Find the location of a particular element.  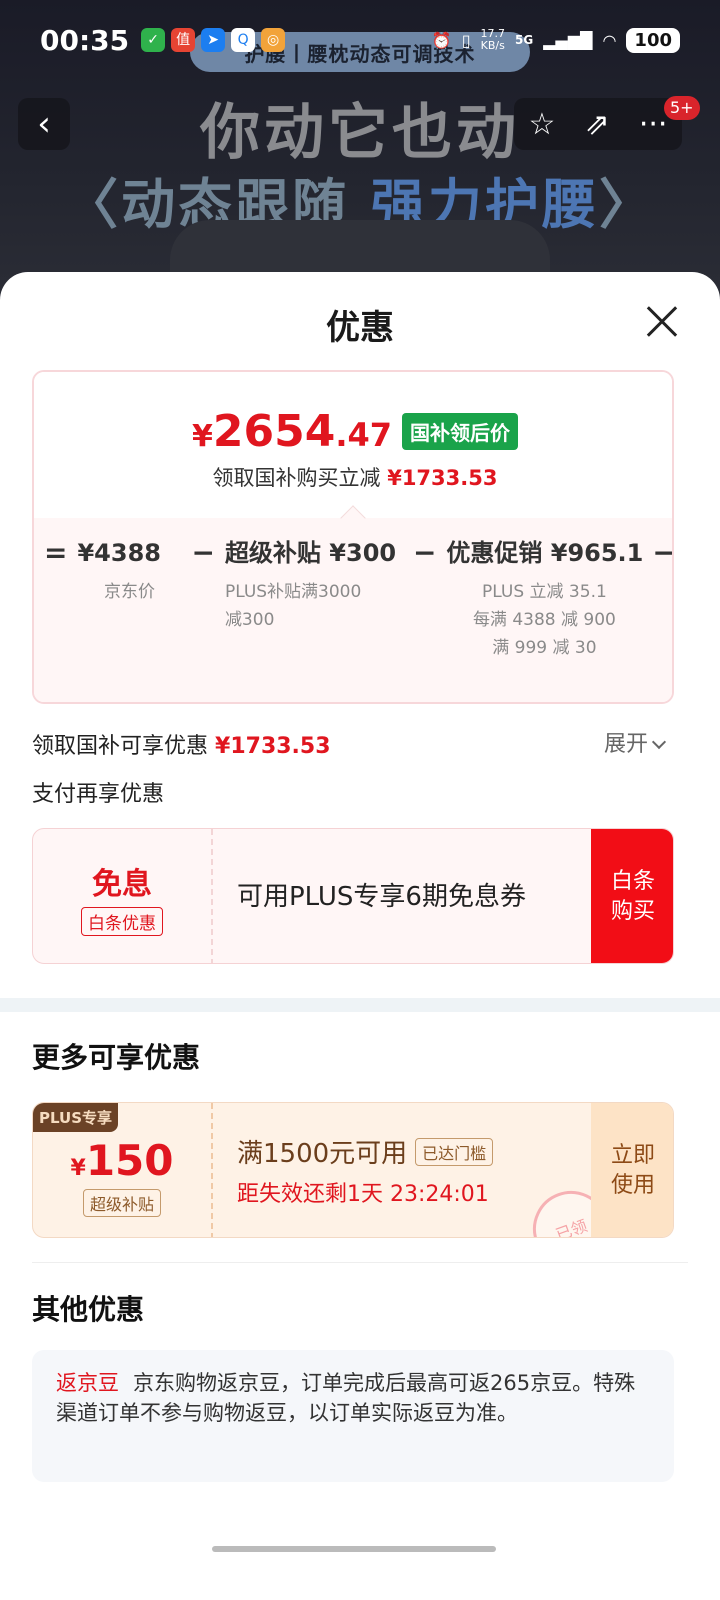

coupon-condition: 满1500元可用 is located at coordinates (322, 1154).